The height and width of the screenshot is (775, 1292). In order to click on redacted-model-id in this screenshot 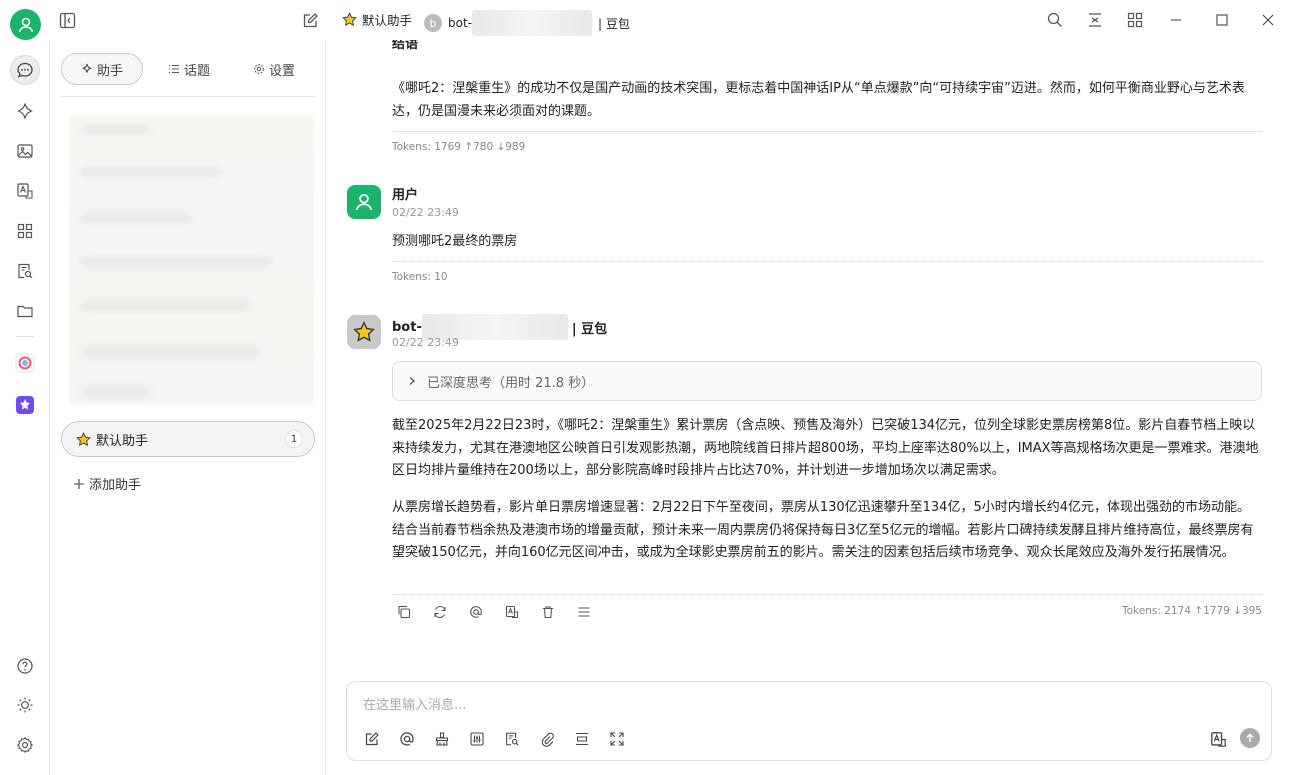, I will do `click(532, 23)`.